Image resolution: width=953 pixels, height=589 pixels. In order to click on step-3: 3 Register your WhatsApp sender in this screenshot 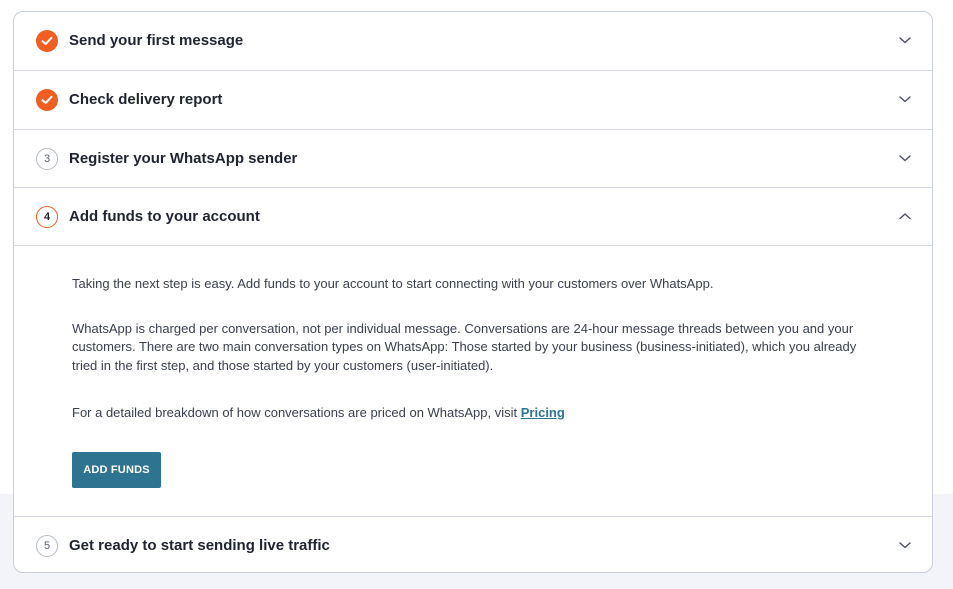, I will do `click(473, 159)`.